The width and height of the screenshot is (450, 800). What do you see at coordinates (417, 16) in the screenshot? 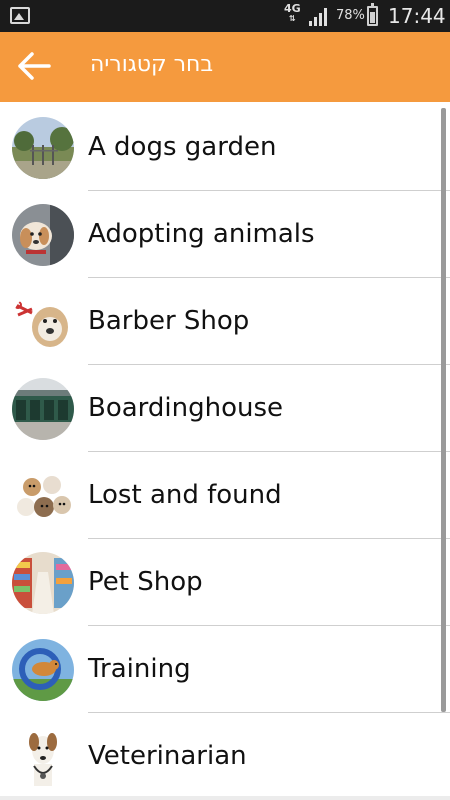
I see `clock: 17:44` at bounding box center [417, 16].